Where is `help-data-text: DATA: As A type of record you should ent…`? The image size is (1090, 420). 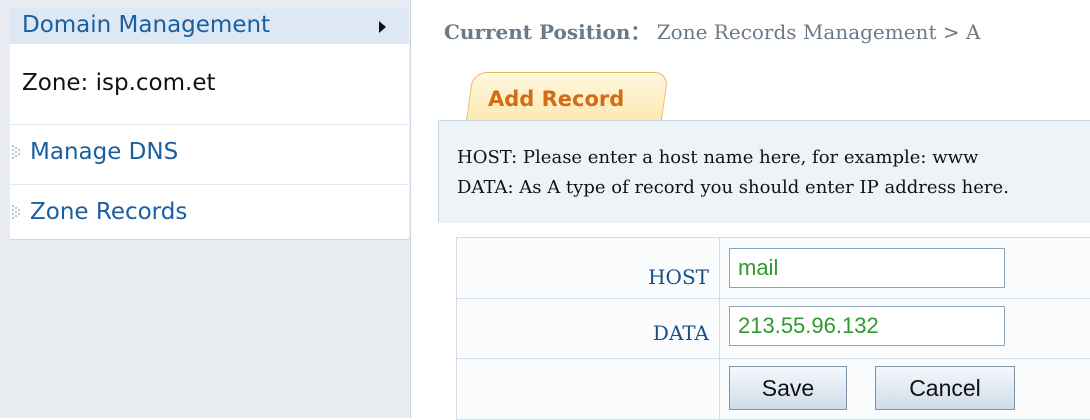 help-data-text: DATA: As A type of record you should ent… is located at coordinates (733, 187).